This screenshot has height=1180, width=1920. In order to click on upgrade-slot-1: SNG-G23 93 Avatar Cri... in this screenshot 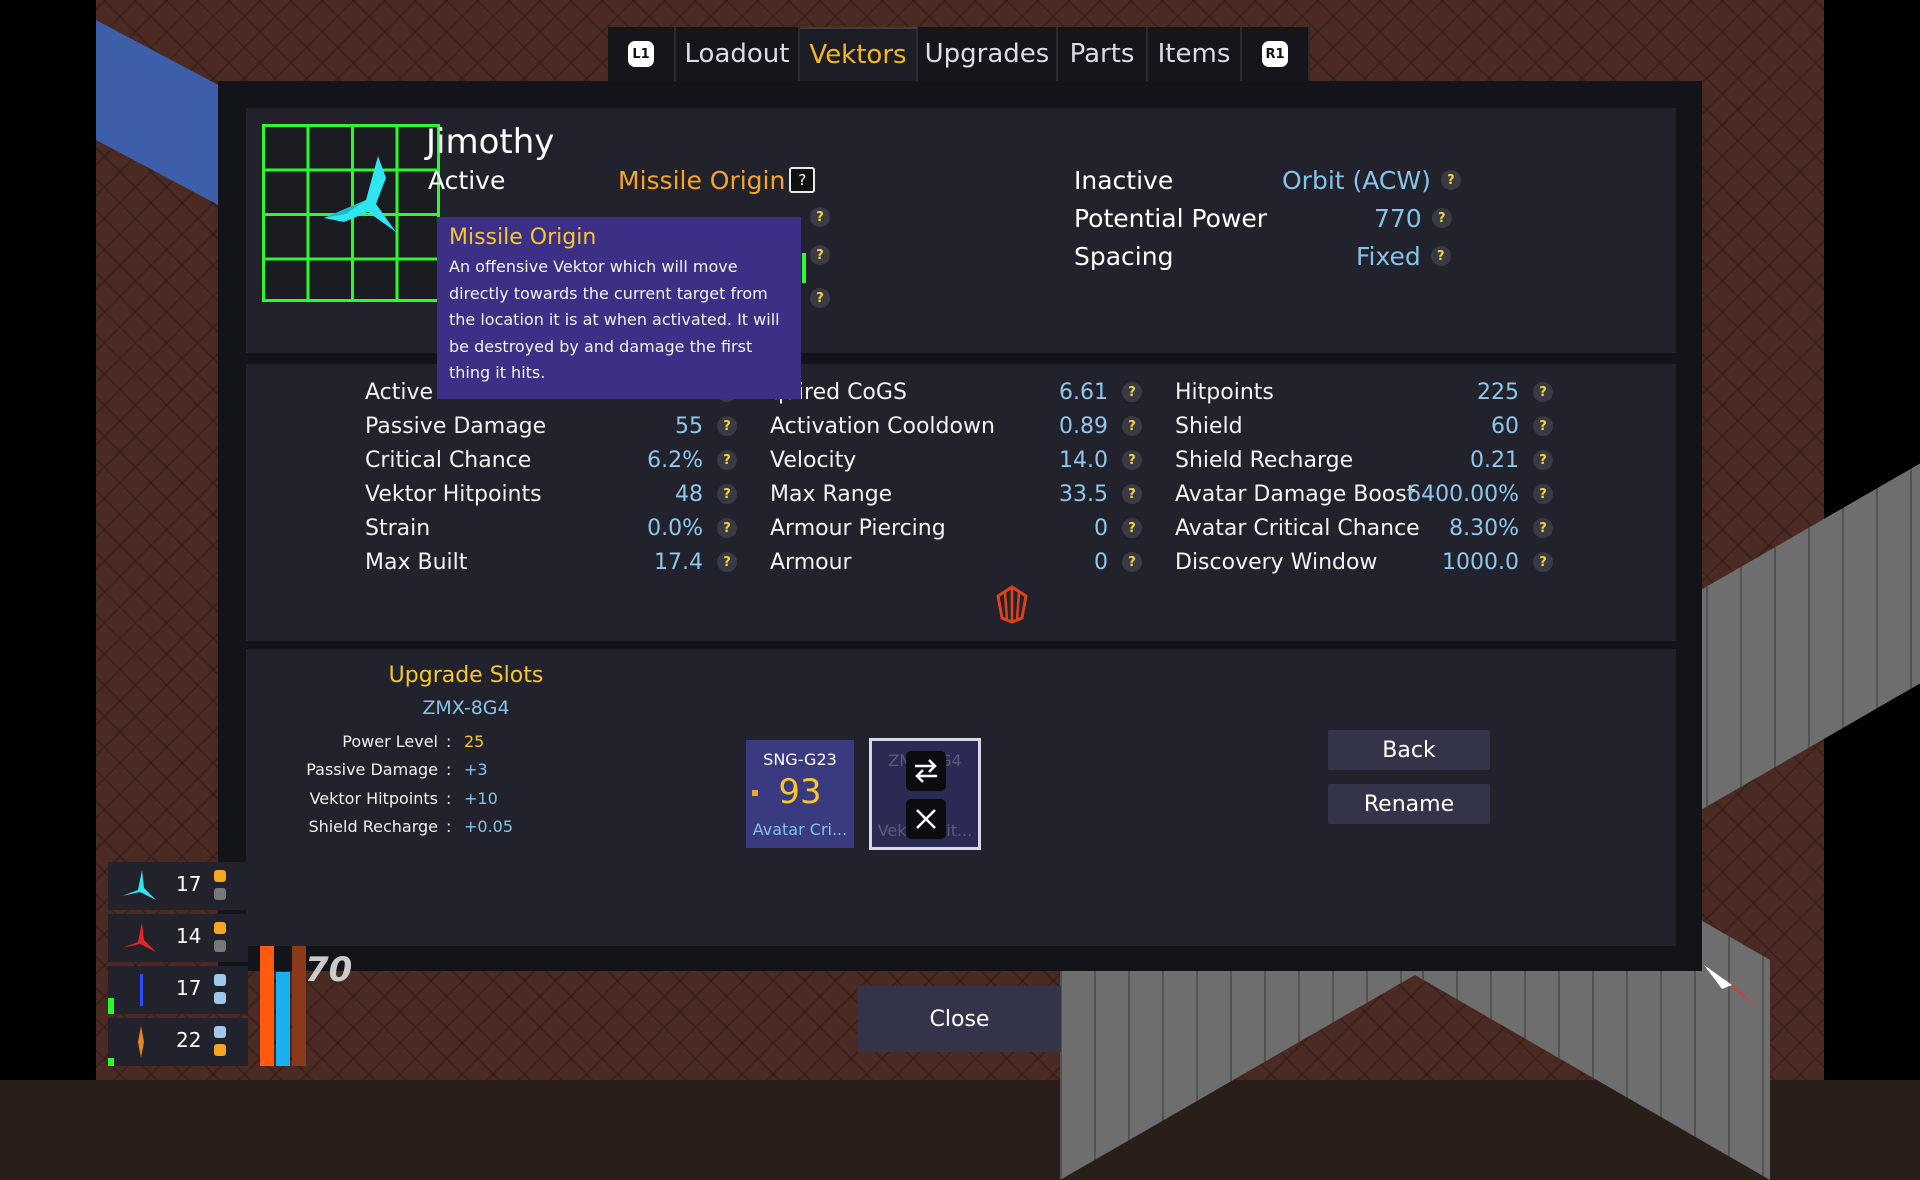, I will do `click(800, 794)`.